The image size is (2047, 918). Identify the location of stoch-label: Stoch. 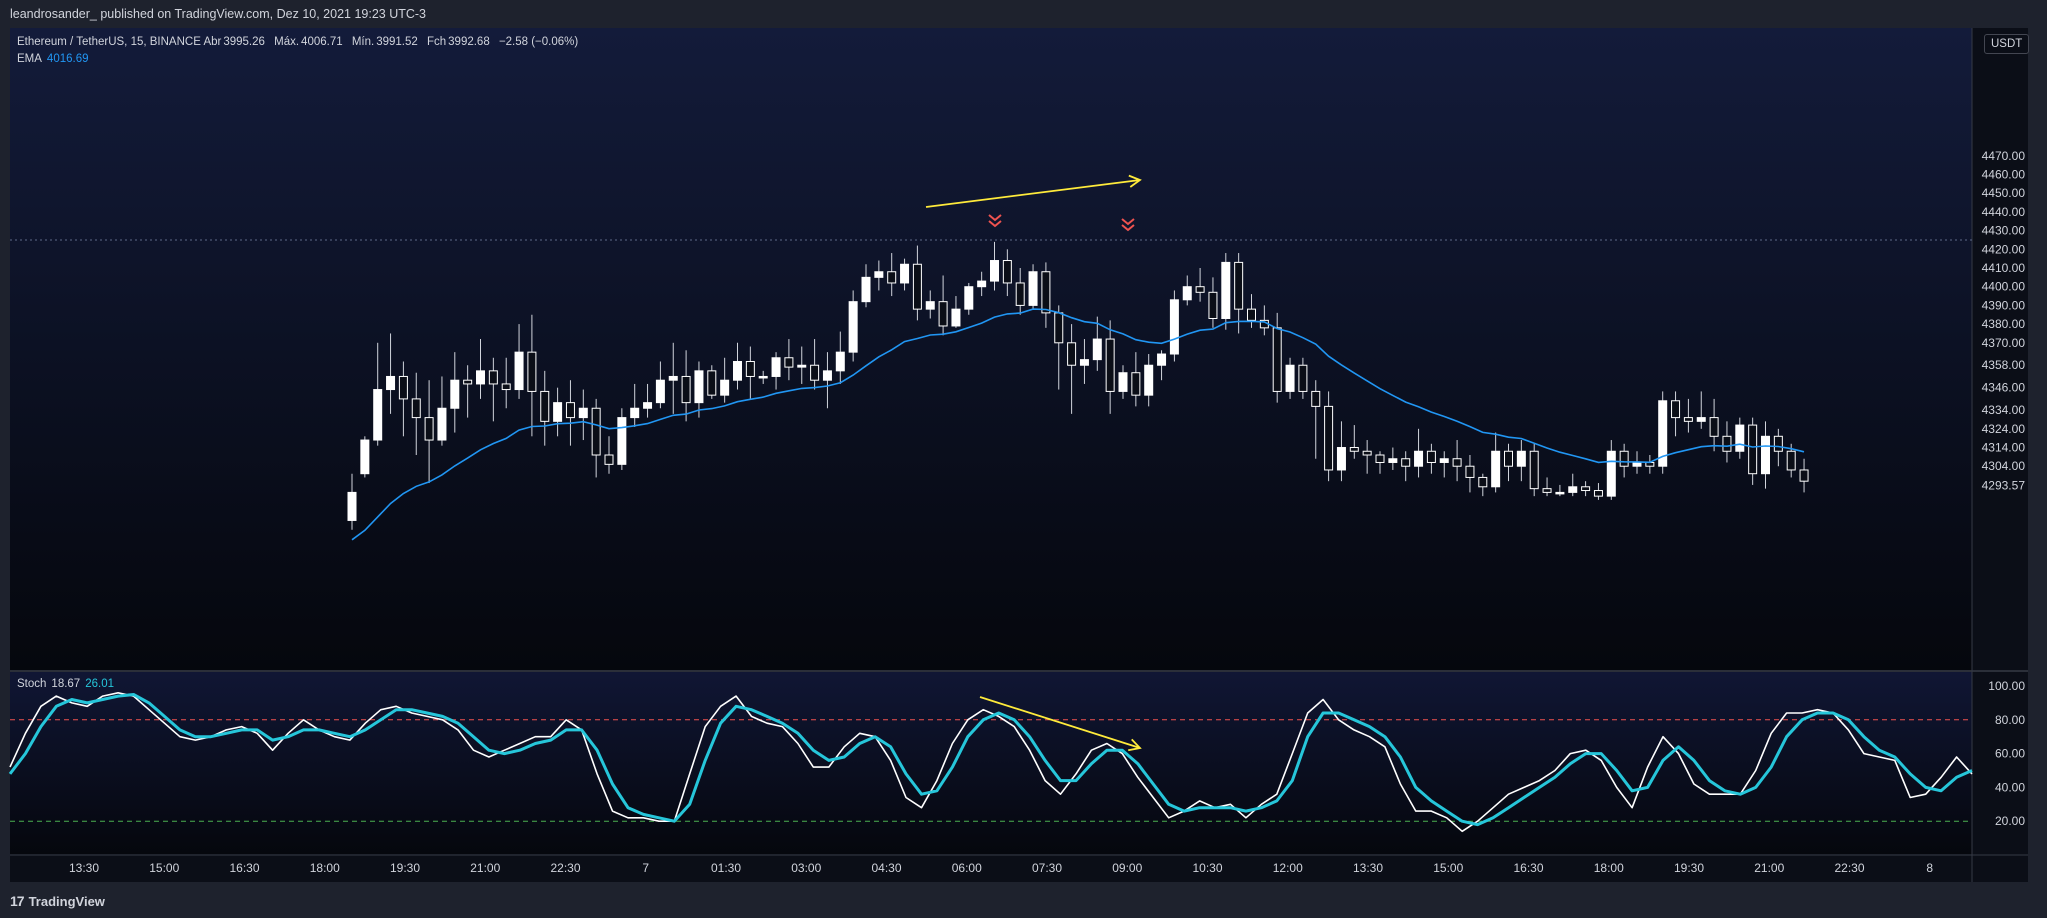
(31, 684).